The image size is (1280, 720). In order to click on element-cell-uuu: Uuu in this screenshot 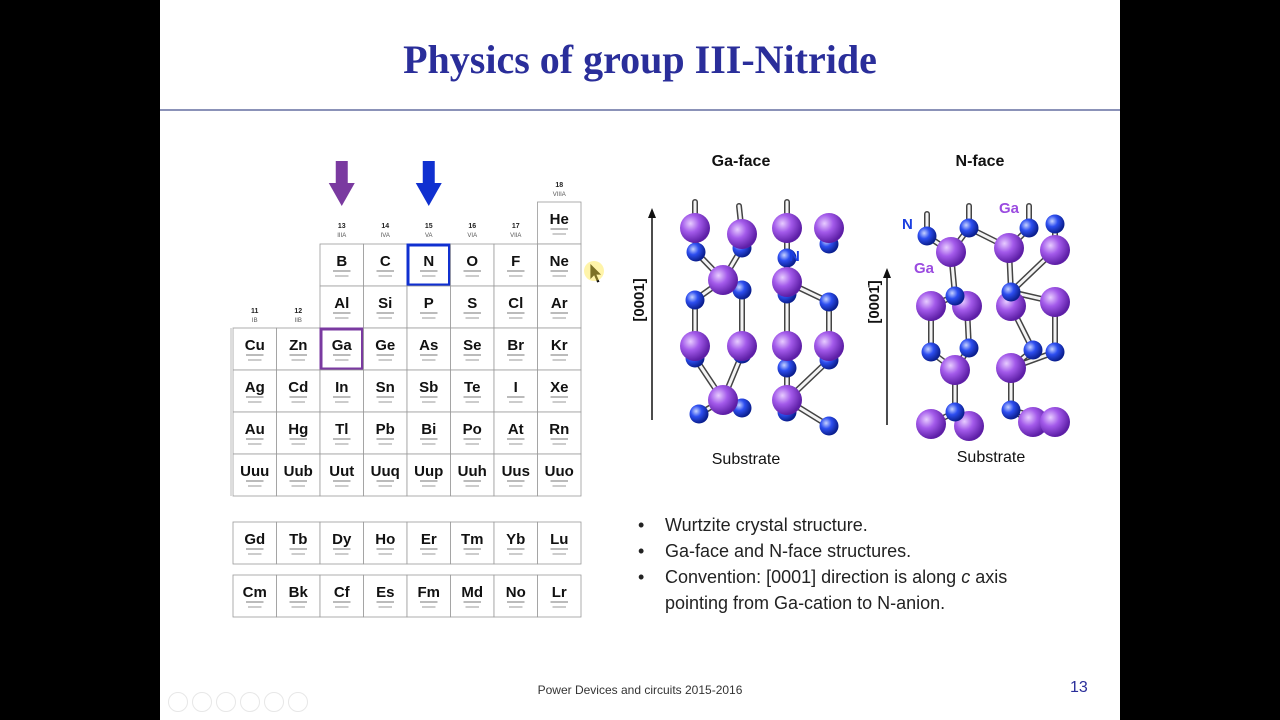, I will do `click(254, 475)`.